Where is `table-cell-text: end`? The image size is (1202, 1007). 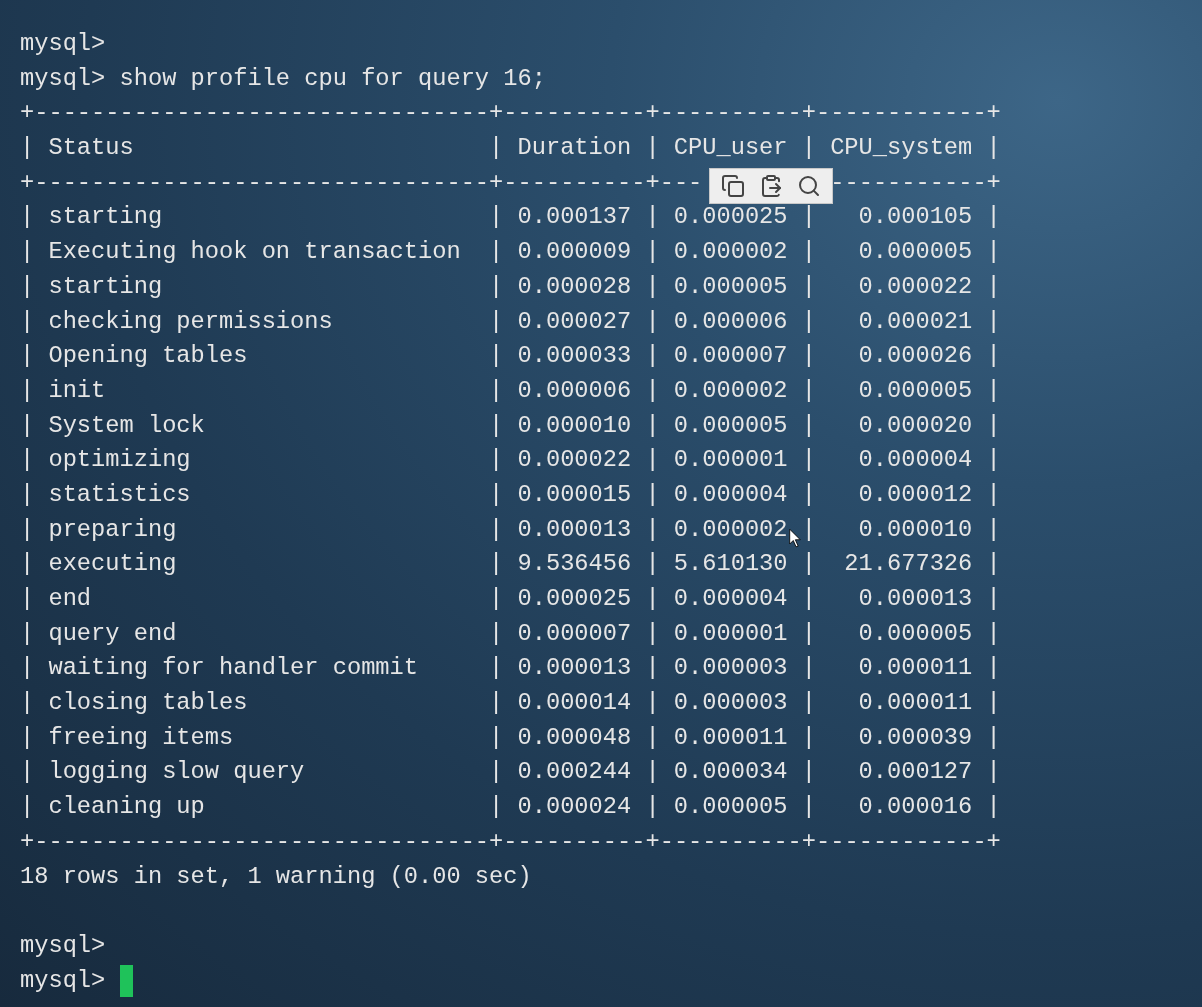
table-cell-text: end is located at coordinates (70, 599).